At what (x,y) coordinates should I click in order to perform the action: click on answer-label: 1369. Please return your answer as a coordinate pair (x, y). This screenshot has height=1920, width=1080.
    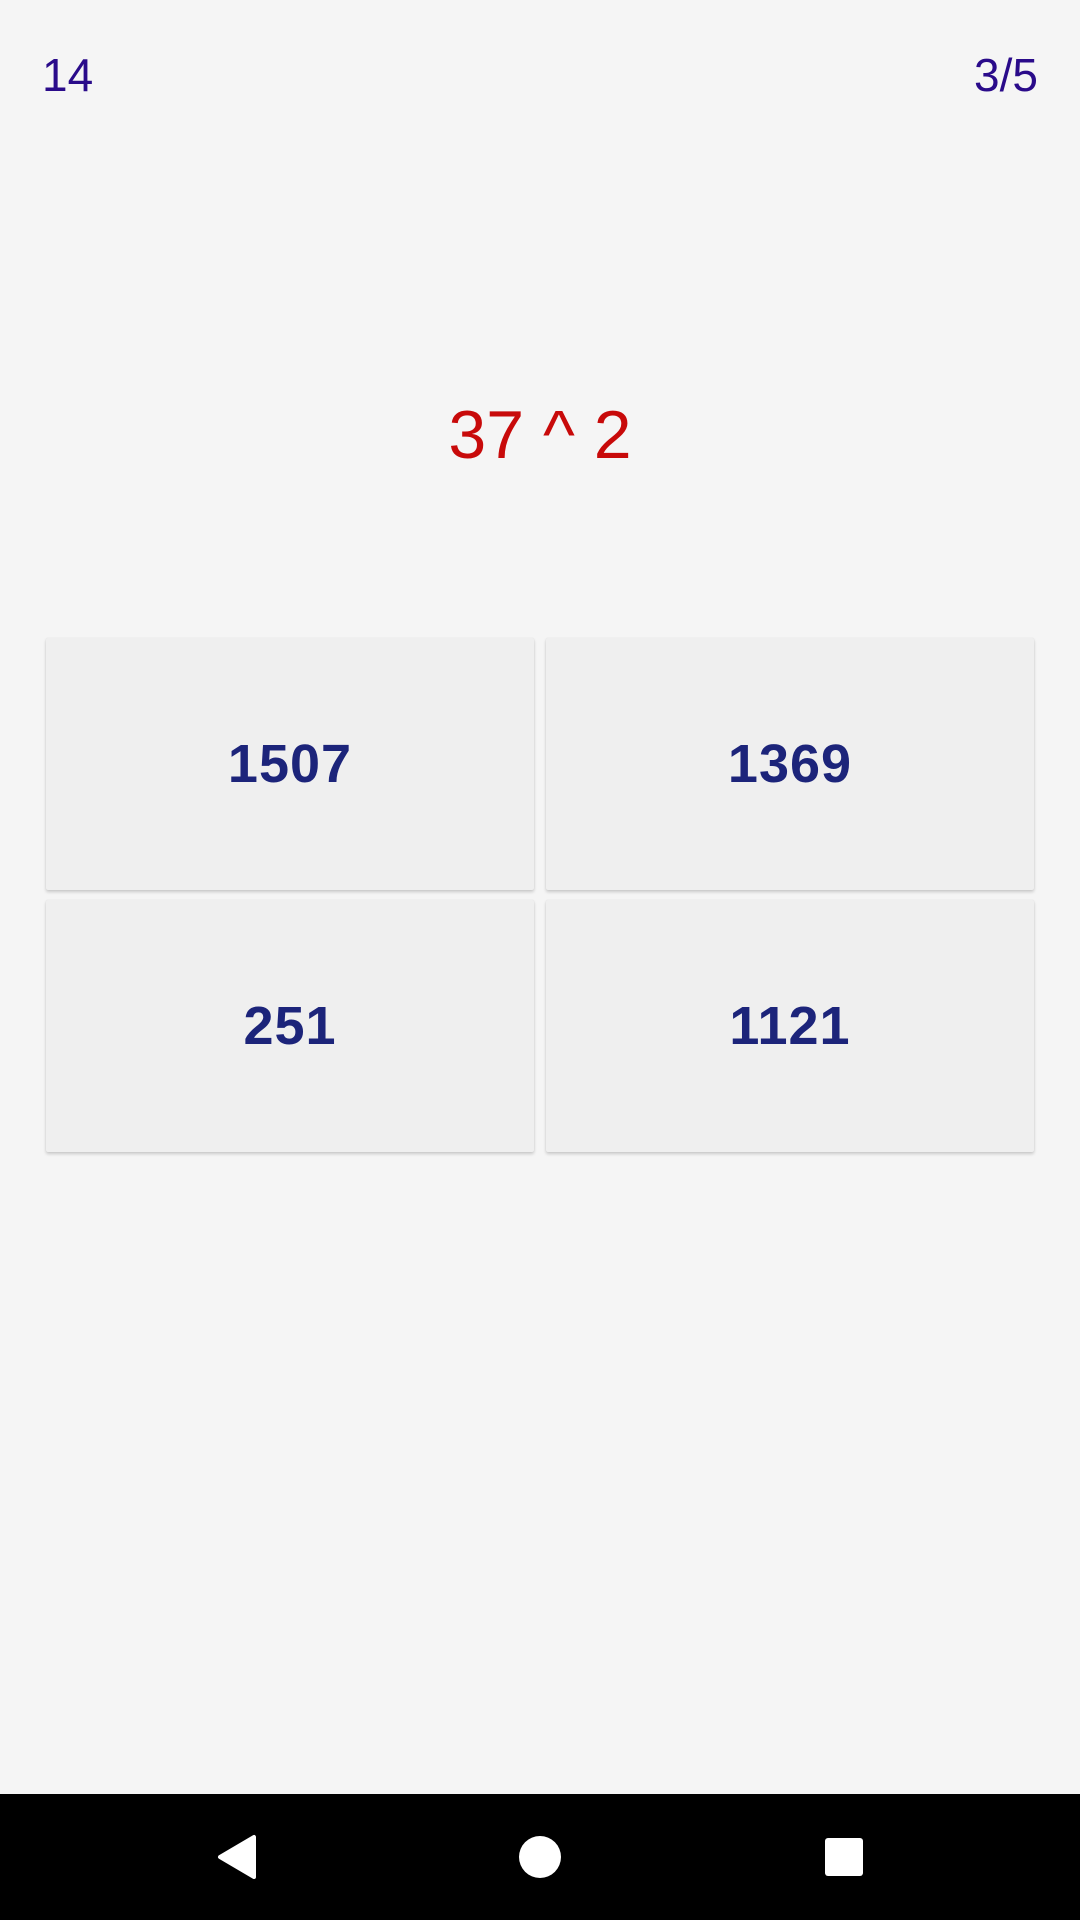
    Looking at the image, I should click on (790, 764).